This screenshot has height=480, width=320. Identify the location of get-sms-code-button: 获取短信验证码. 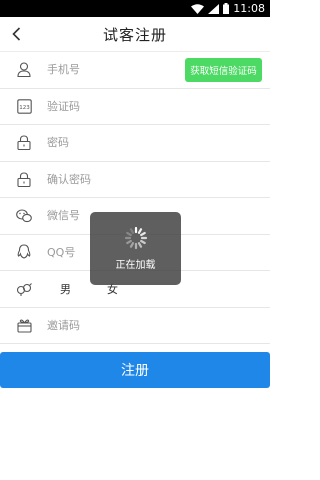
(223, 70).